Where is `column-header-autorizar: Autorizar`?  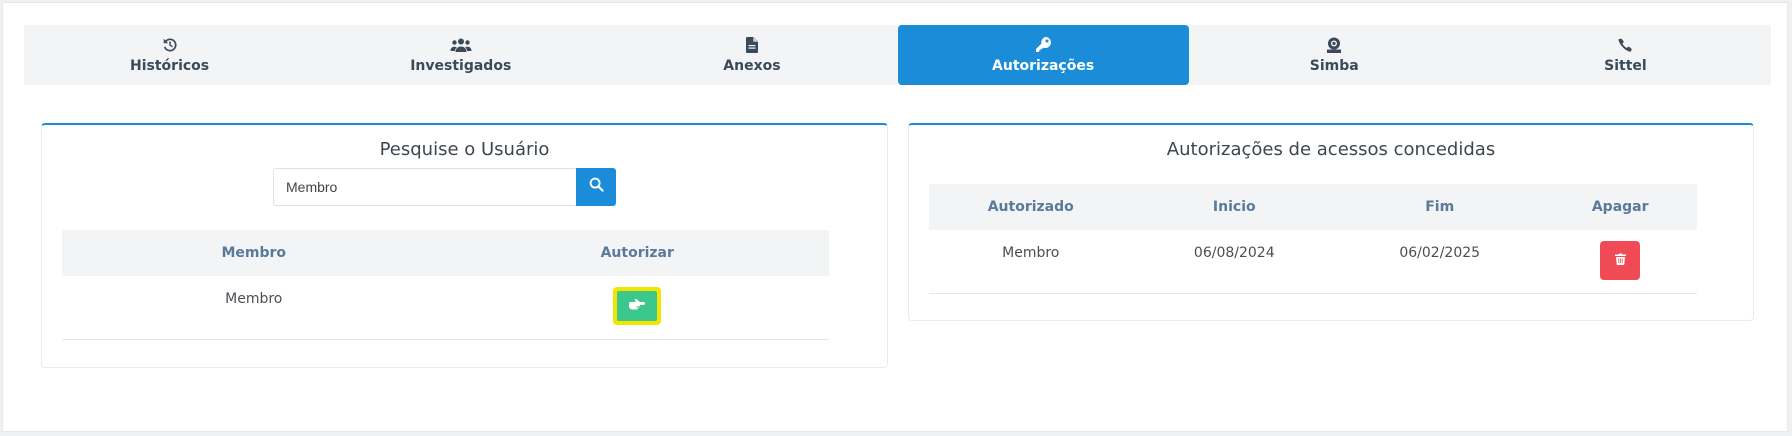
column-header-autorizar: Autorizar is located at coordinates (637, 253).